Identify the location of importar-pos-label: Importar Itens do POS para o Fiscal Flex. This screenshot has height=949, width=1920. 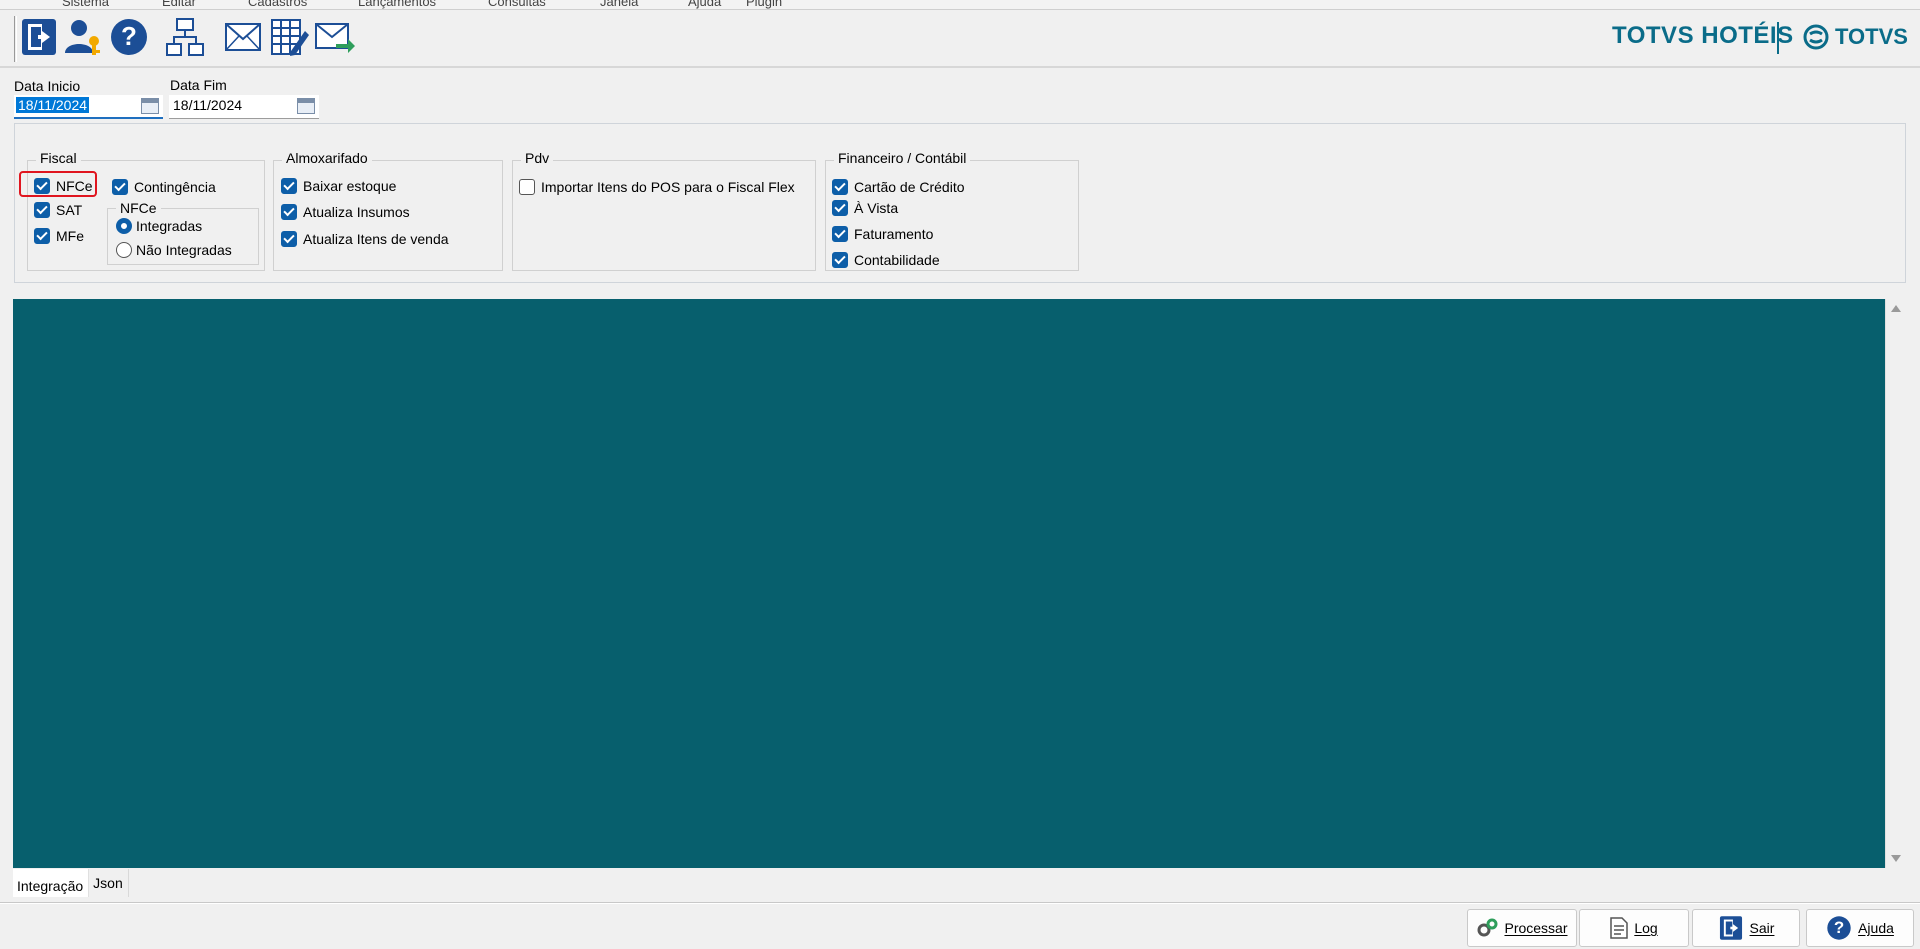
(668, 187).